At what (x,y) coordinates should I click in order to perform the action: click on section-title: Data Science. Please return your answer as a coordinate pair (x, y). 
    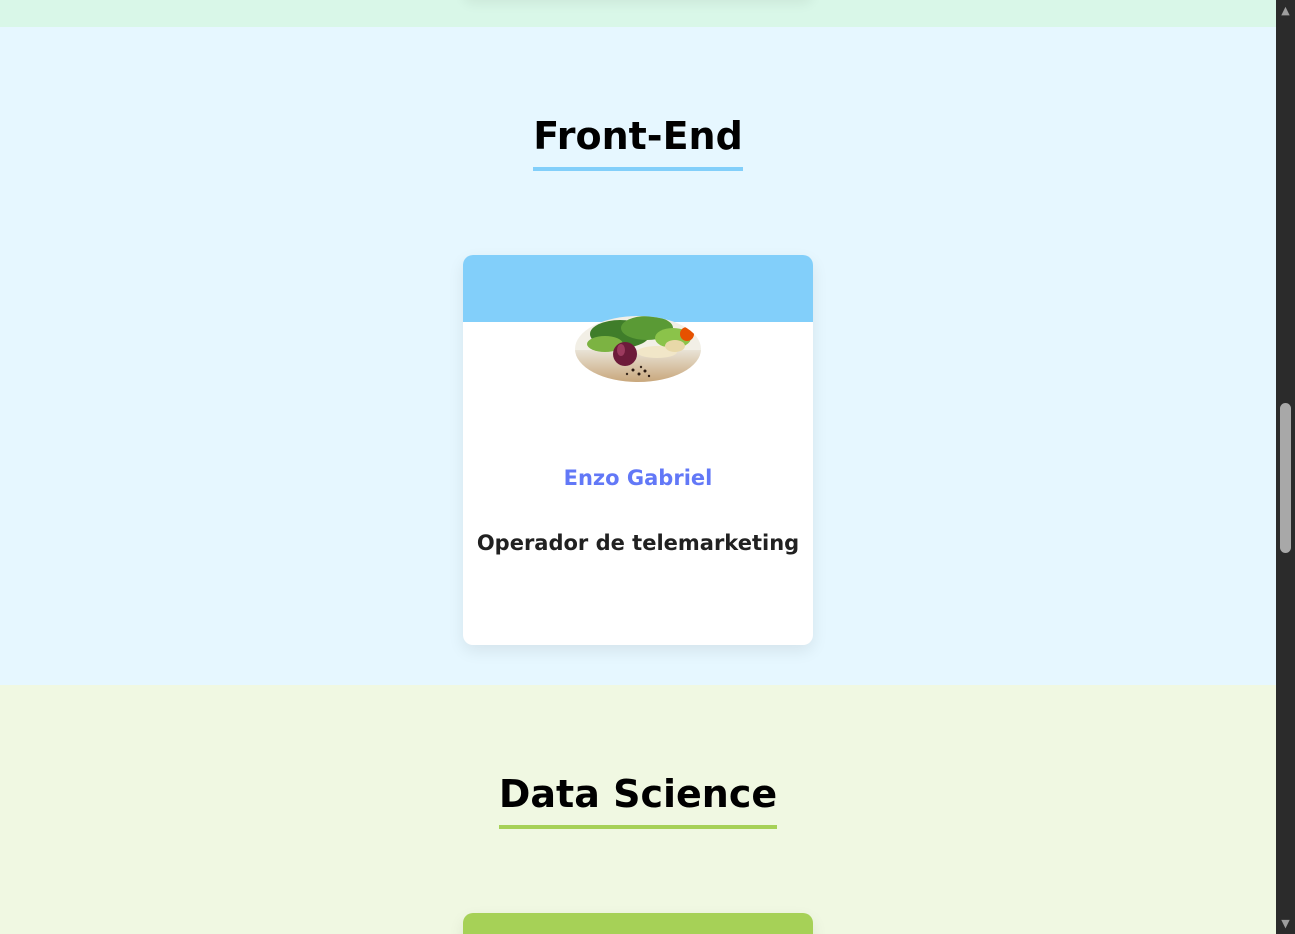
    Looking at the image, I should click on (638, 802).